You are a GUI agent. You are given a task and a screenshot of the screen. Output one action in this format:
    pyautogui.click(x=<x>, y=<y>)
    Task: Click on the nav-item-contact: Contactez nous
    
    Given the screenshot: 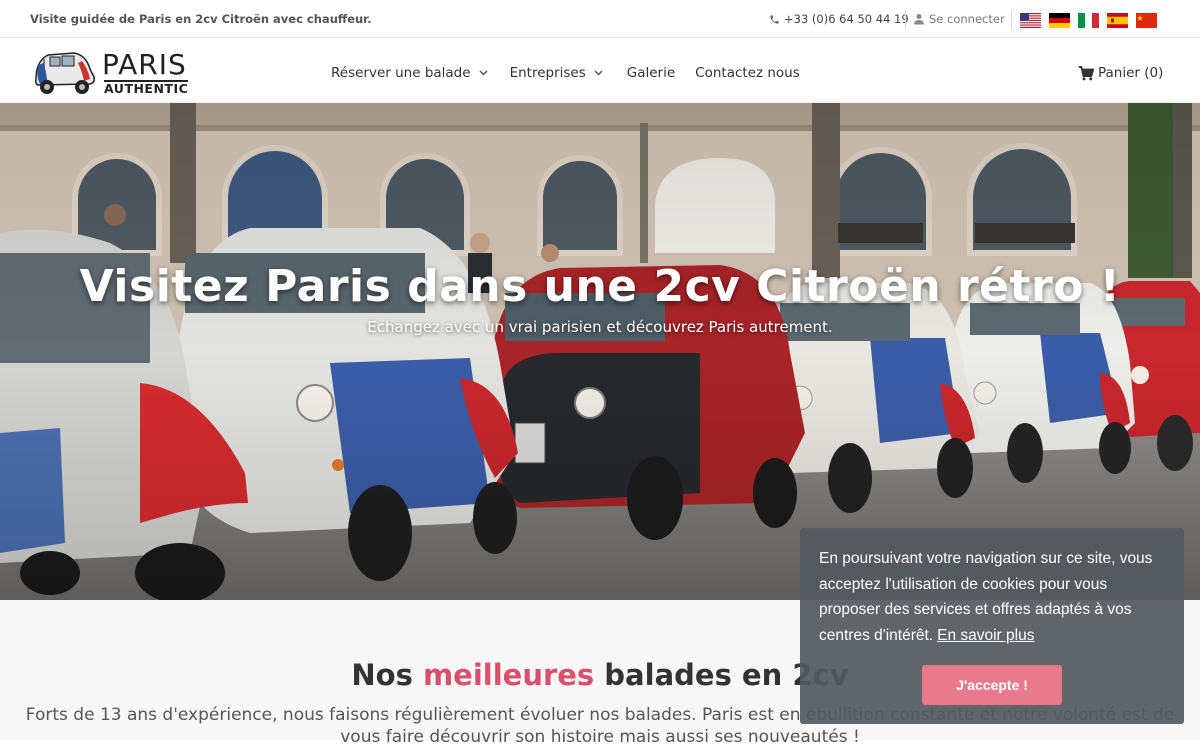 What is the action you would take?
    pyautogui.click(x=747, y=73)
    